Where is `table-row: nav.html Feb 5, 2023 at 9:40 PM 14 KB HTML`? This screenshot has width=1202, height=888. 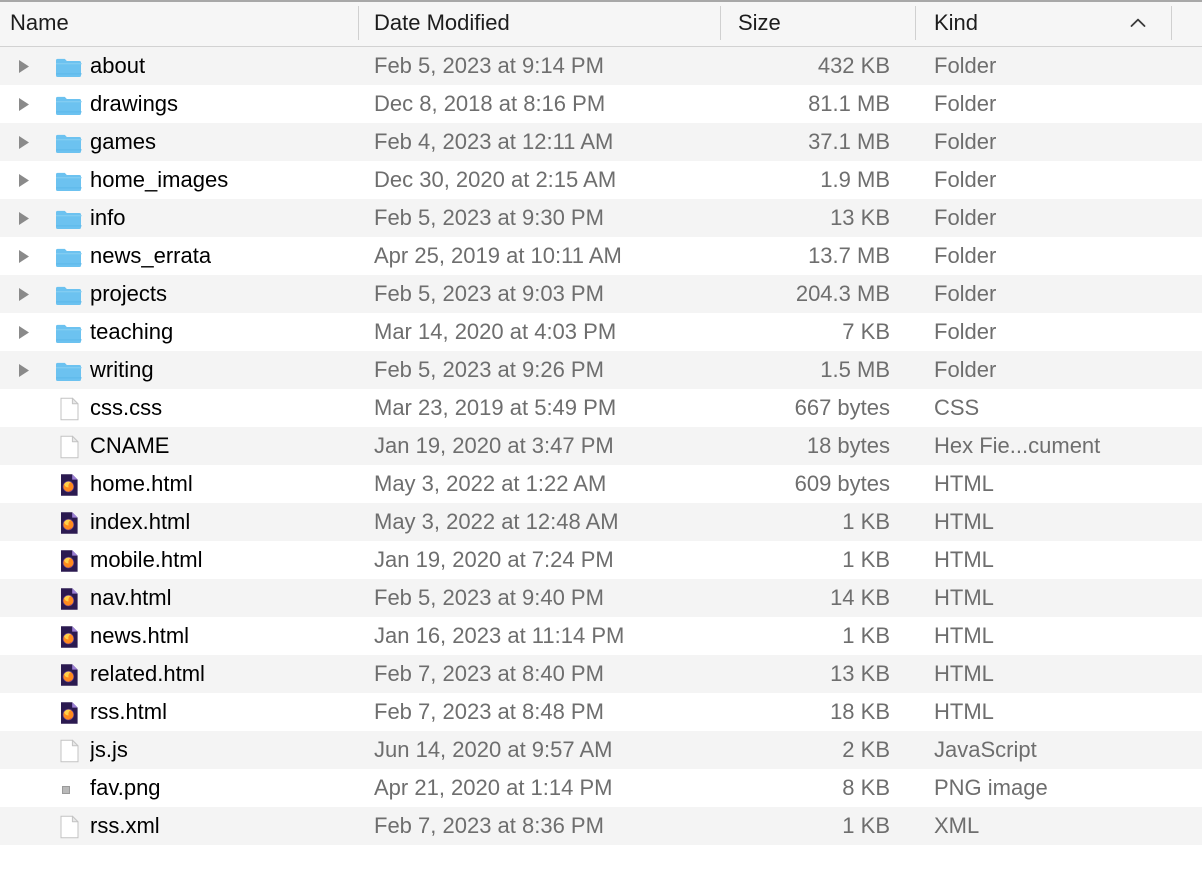 table-row: nav.html Feb 5, 2023 at 9:40 PM 14 KB HTML is located at coordinates (601, 598).